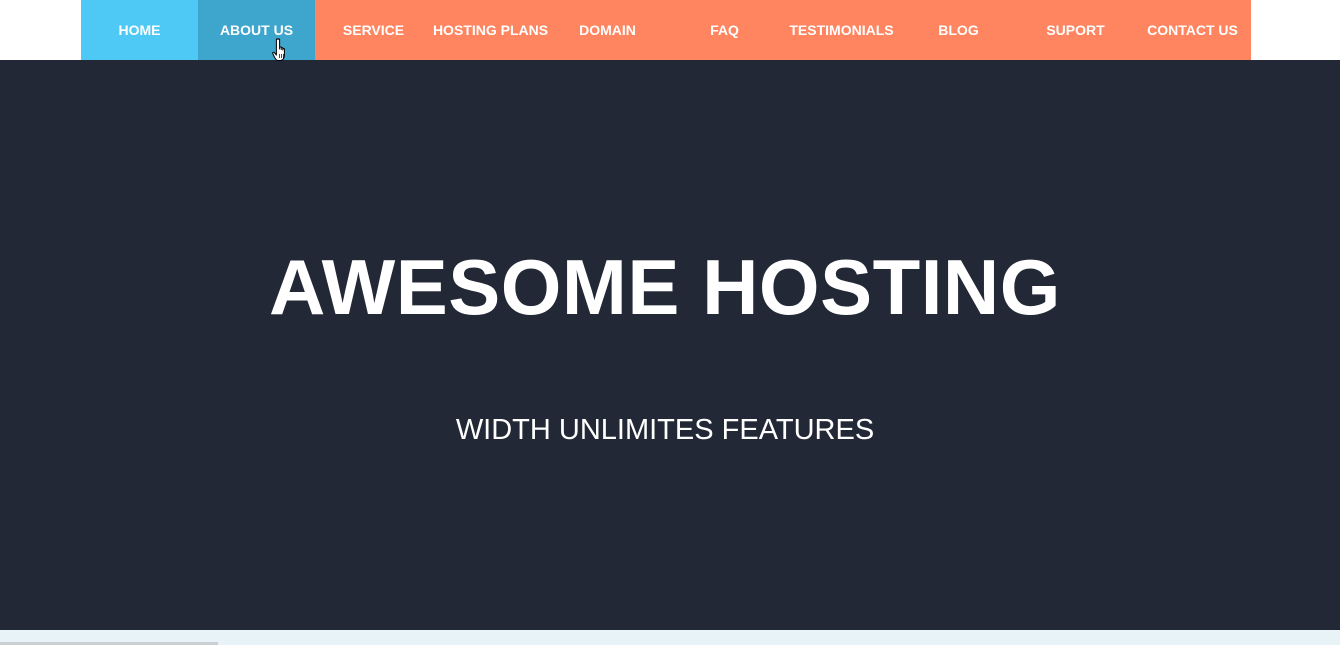 The width and height of the screenshot is (1340, 645). What do you see at coordinates (278, 49) in the screenshot?
I see `hand-pointer-icon` at bounding box center [278, 49].